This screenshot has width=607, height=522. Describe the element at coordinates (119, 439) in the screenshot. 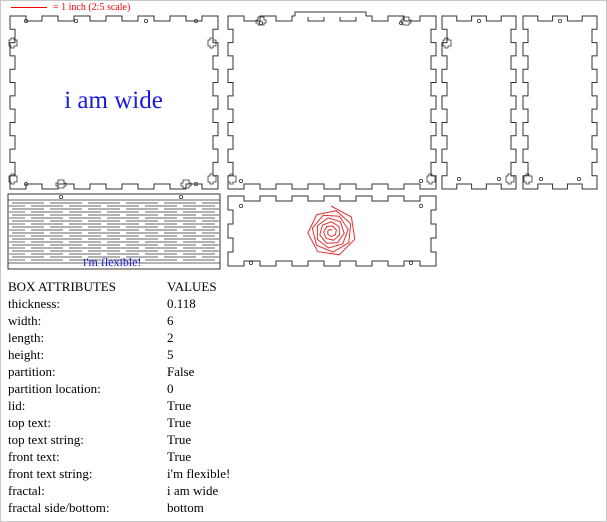

I see `table-row: top text string: True` at that location.